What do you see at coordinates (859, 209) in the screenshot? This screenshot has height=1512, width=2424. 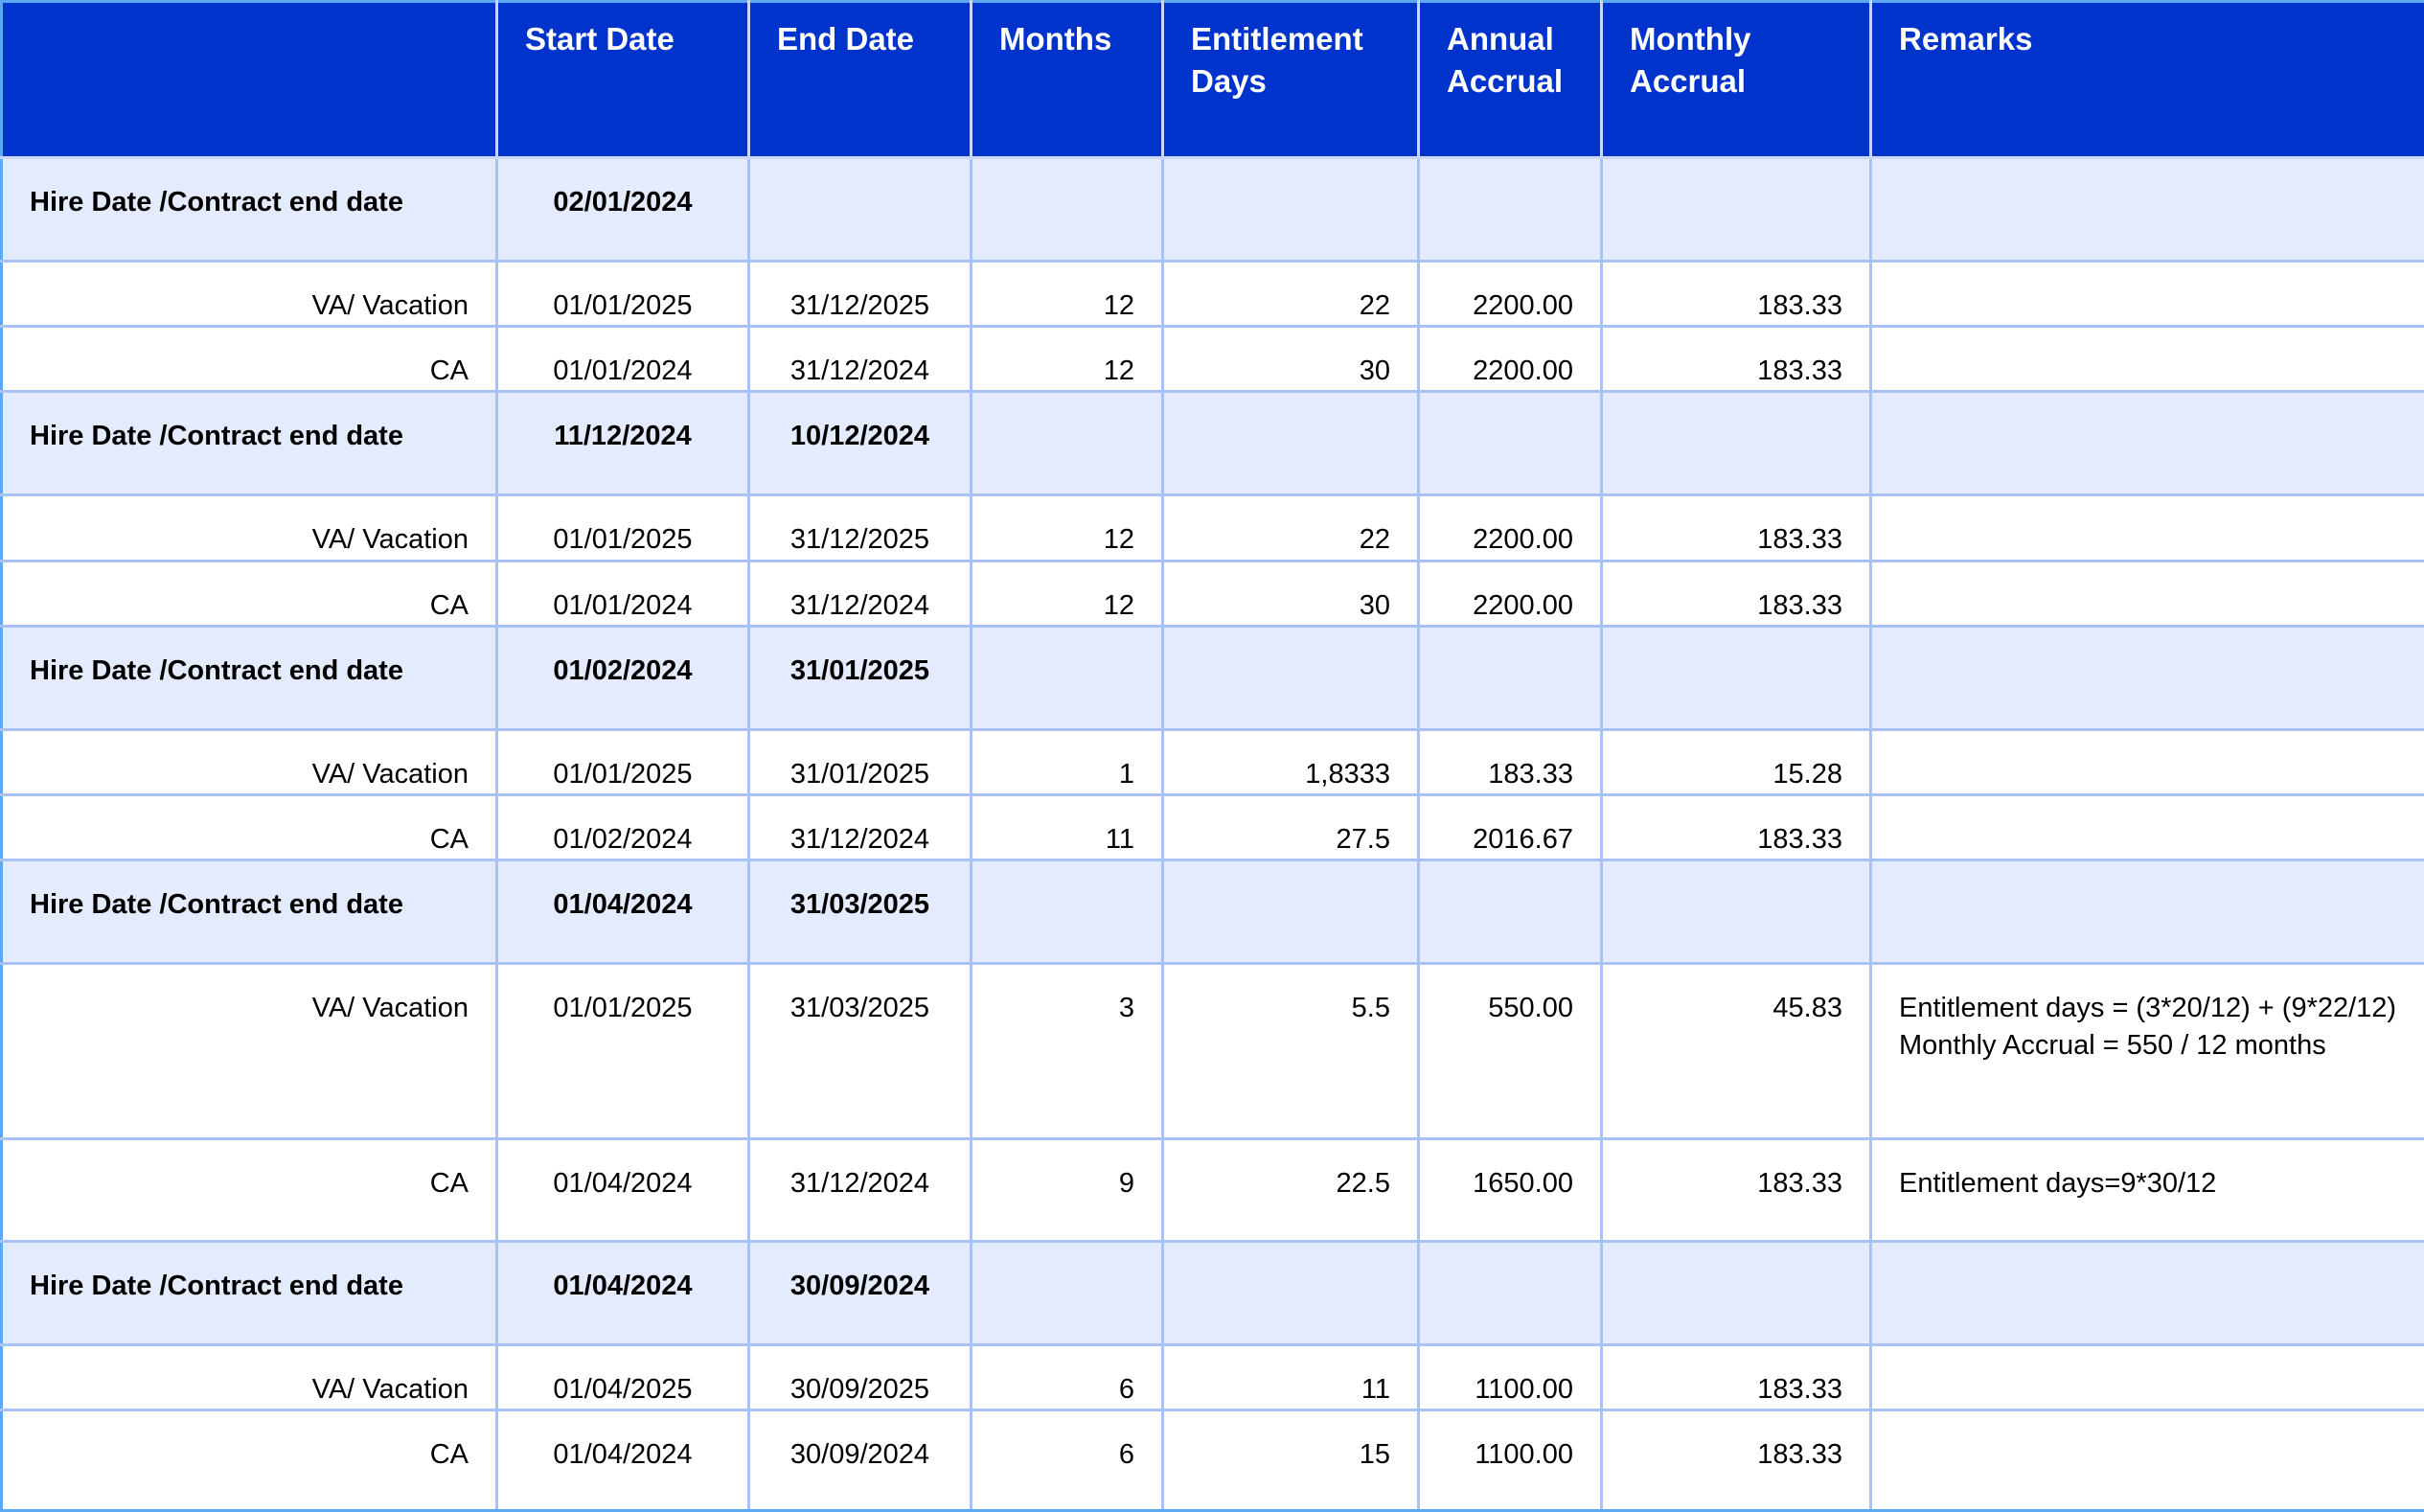 I see `group-end-date-cell` at bounding box center [859, 209].